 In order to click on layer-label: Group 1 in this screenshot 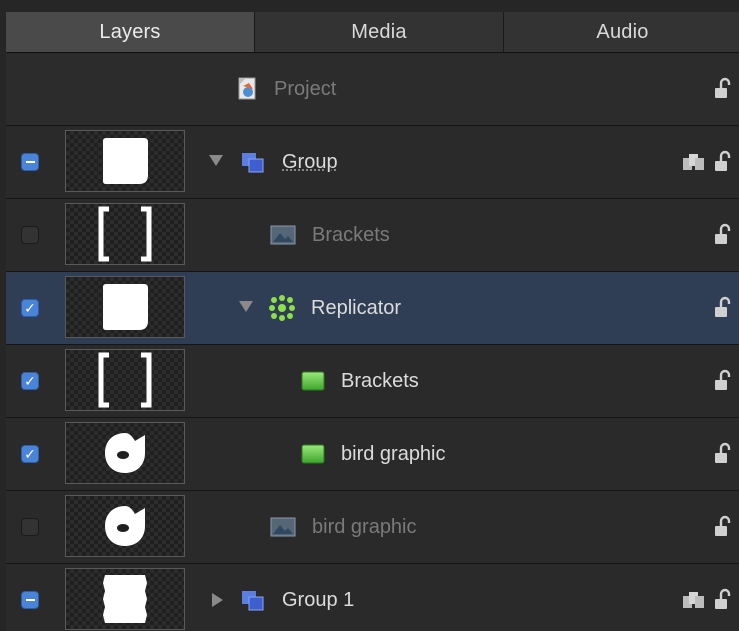, I will do `click(318, 600)`.